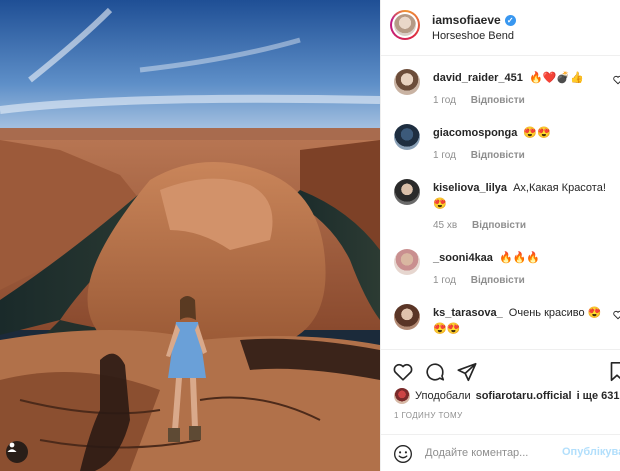  Describe the element at coordinates (443, 396) in the screenshot. I see `likes-prefix: Уподобали` at that location.